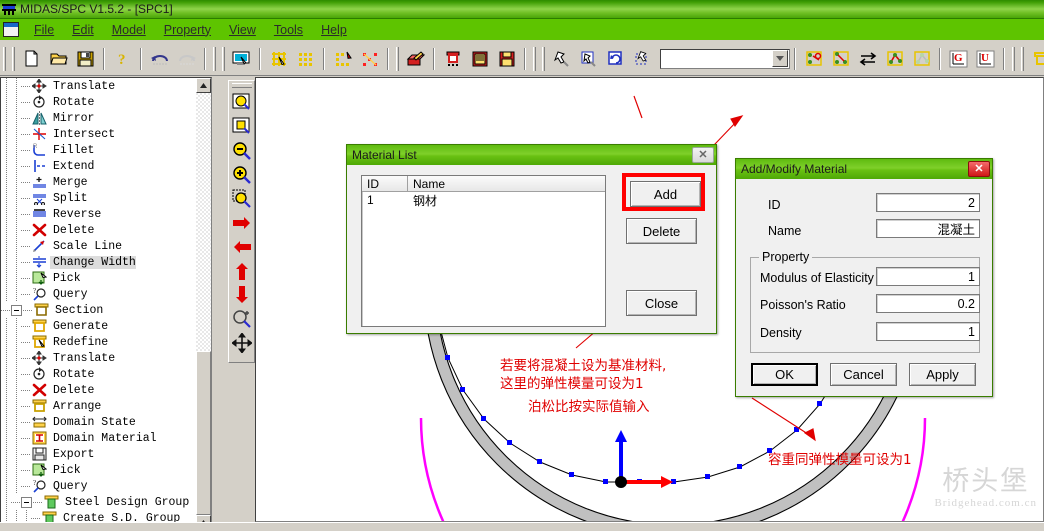  I want to click on tree-item-fillet: R Fillet, so click(99, 150).